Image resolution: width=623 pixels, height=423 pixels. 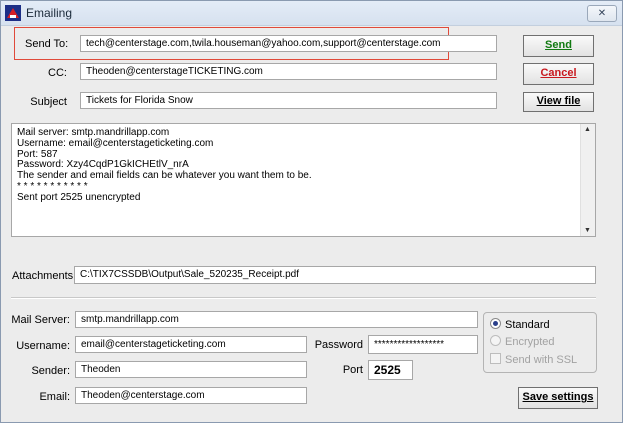 I want to click on close-icon: ✕, so click(x=602, y=13).